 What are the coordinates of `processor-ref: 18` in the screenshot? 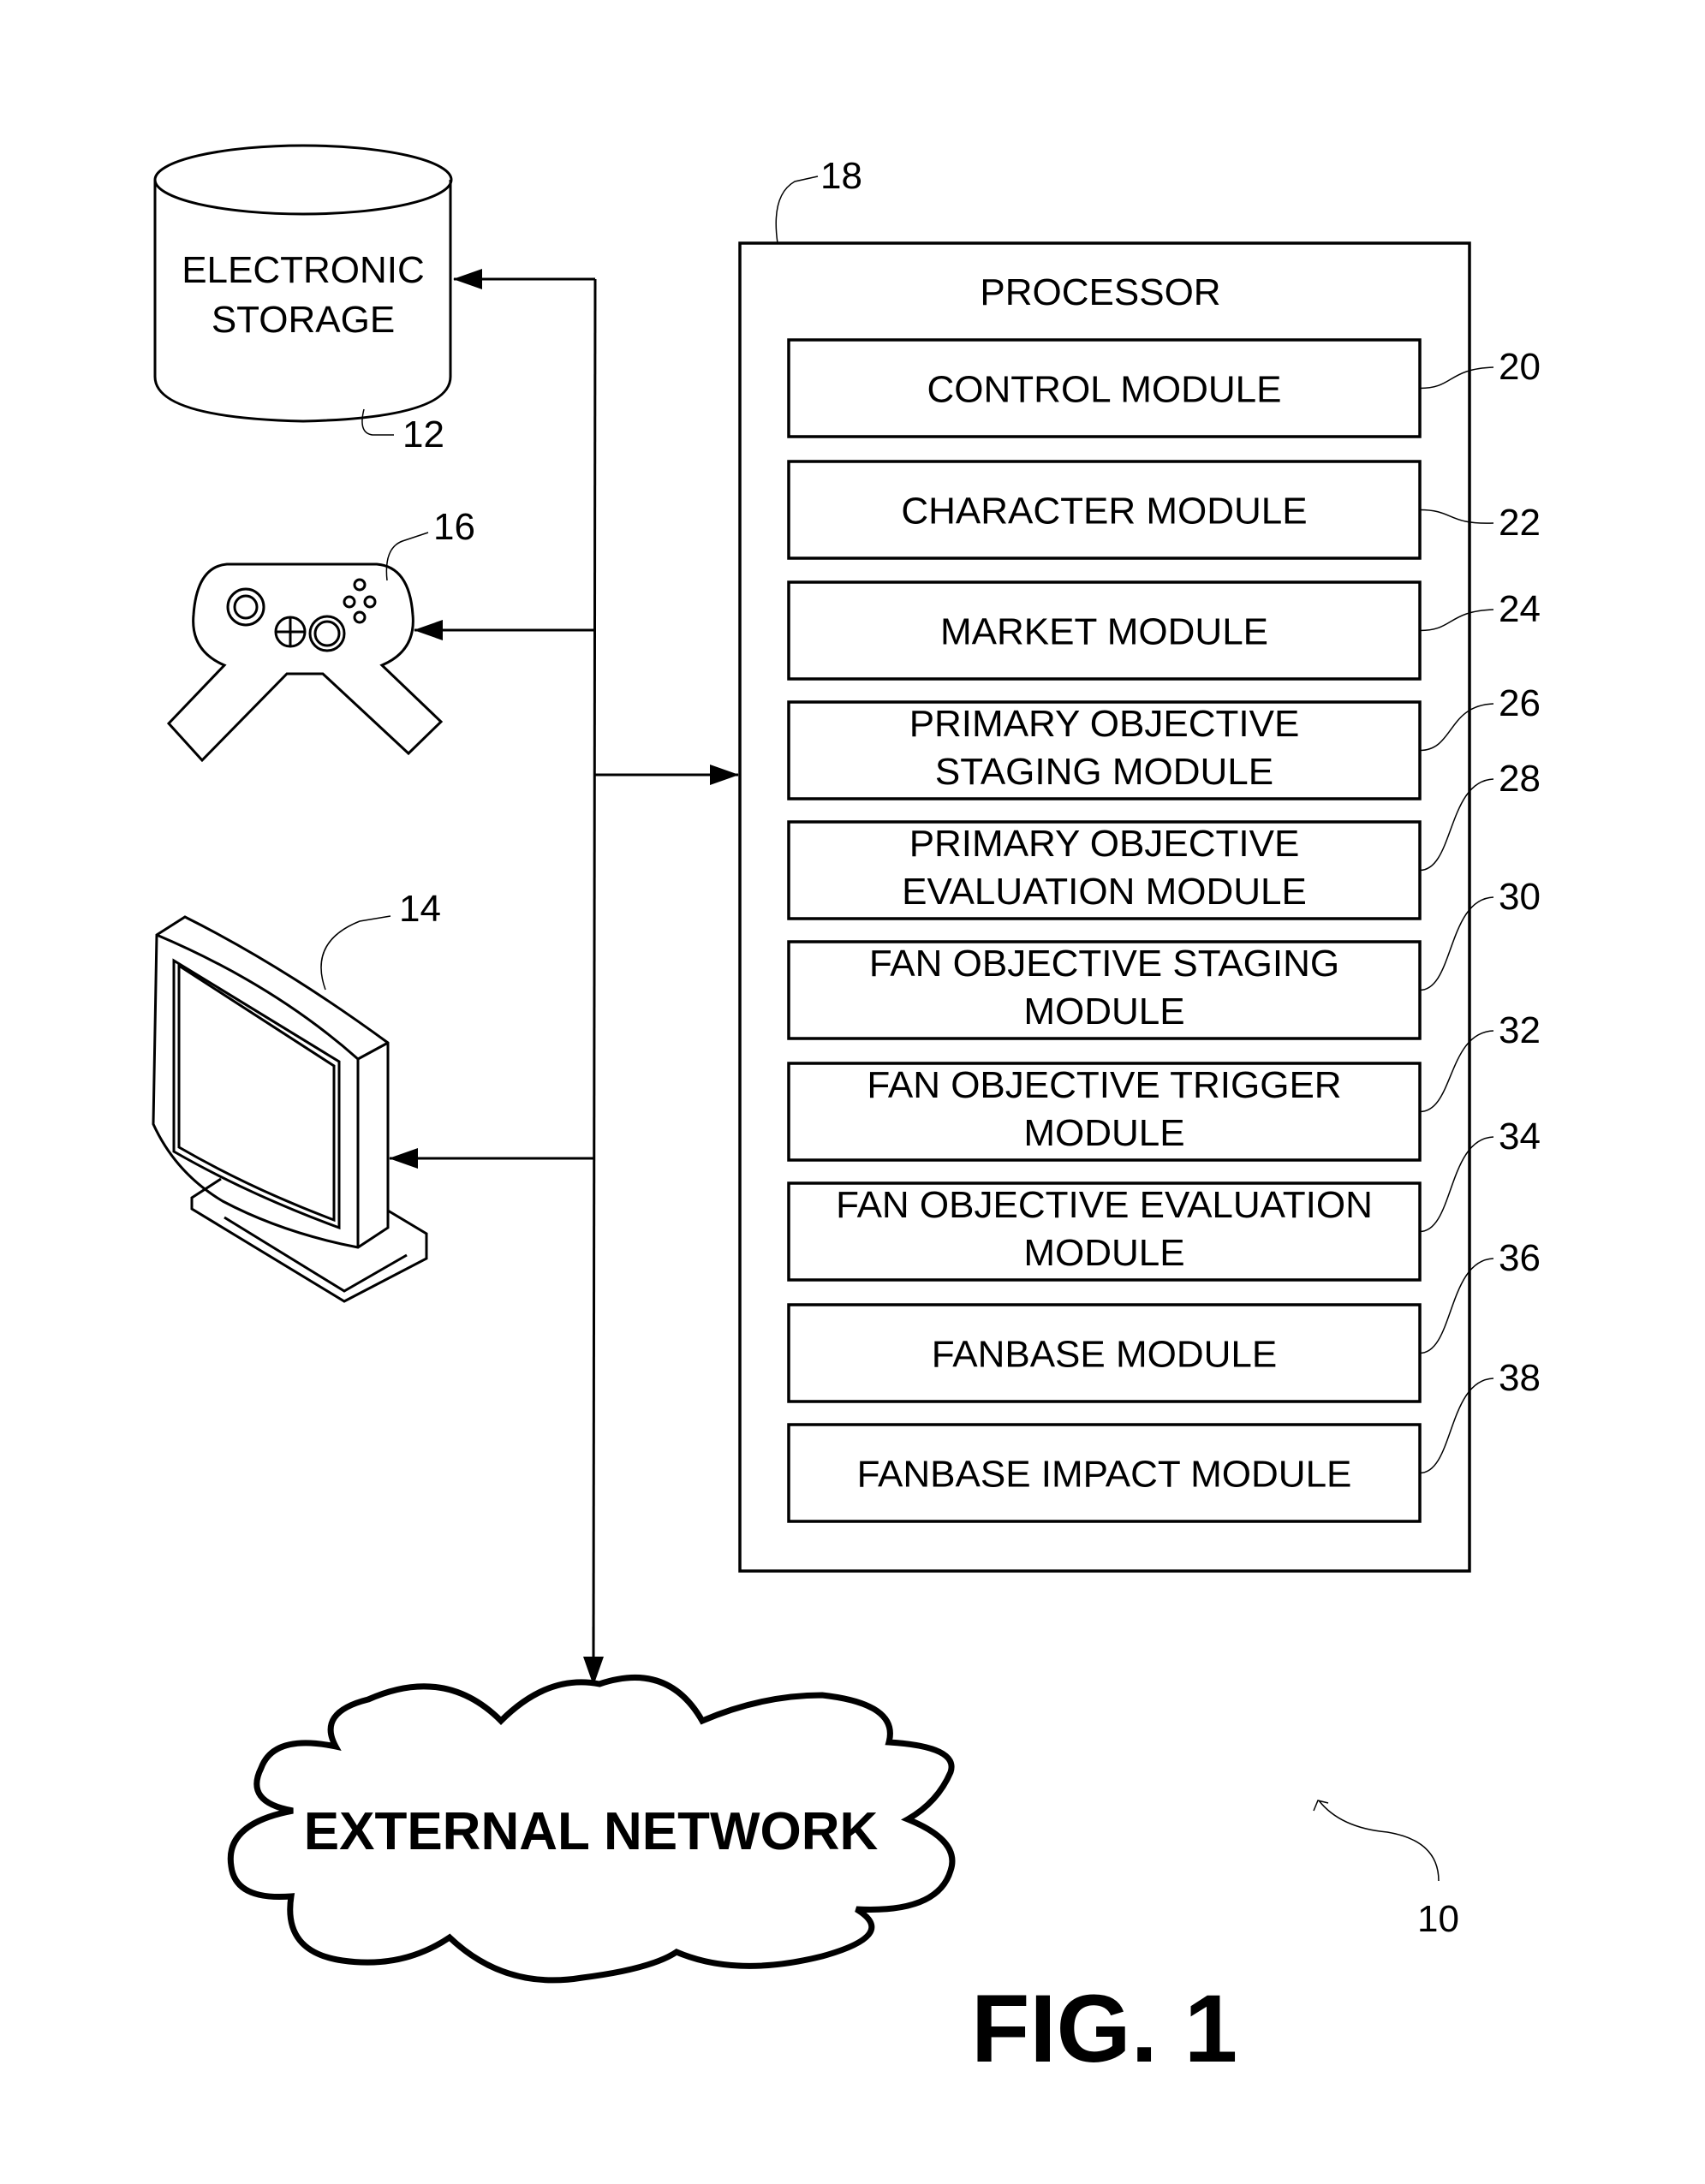 It's located at (841, 176).